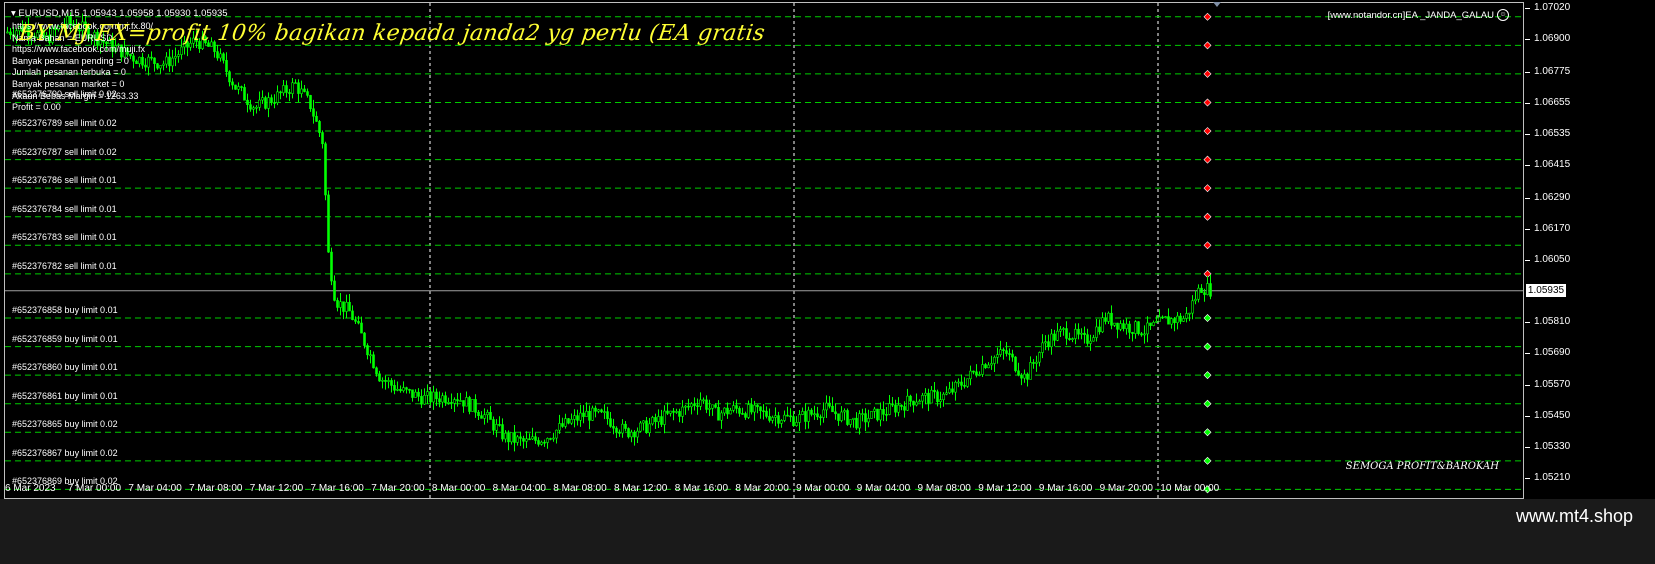  What do you see at coordinates (65, 339) in the screenshot?
I see `buy-limit-order-label: #652376859 buy limit 0.01` at bounding box center [65, 339].